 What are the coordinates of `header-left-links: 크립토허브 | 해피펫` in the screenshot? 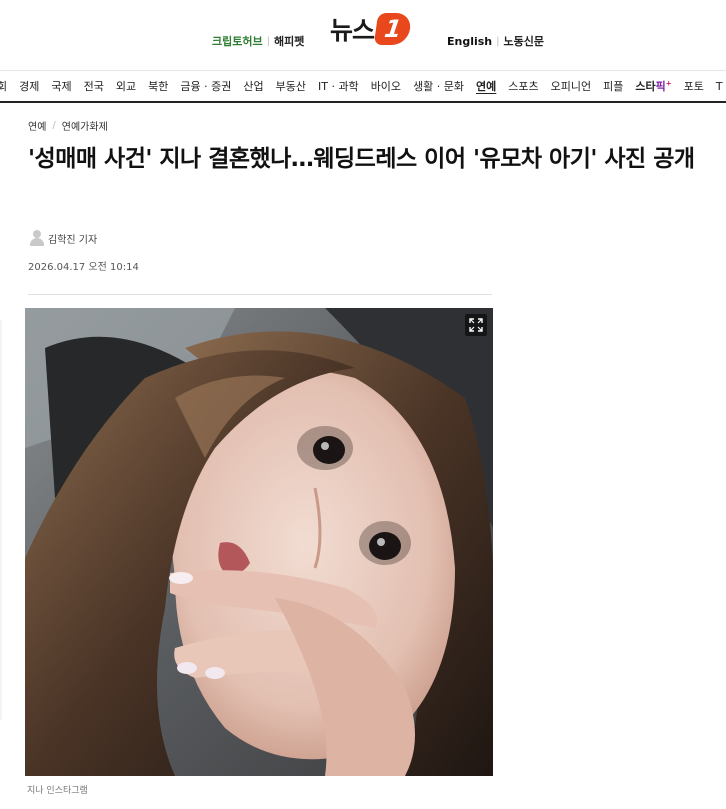 It's located at (258, 41).